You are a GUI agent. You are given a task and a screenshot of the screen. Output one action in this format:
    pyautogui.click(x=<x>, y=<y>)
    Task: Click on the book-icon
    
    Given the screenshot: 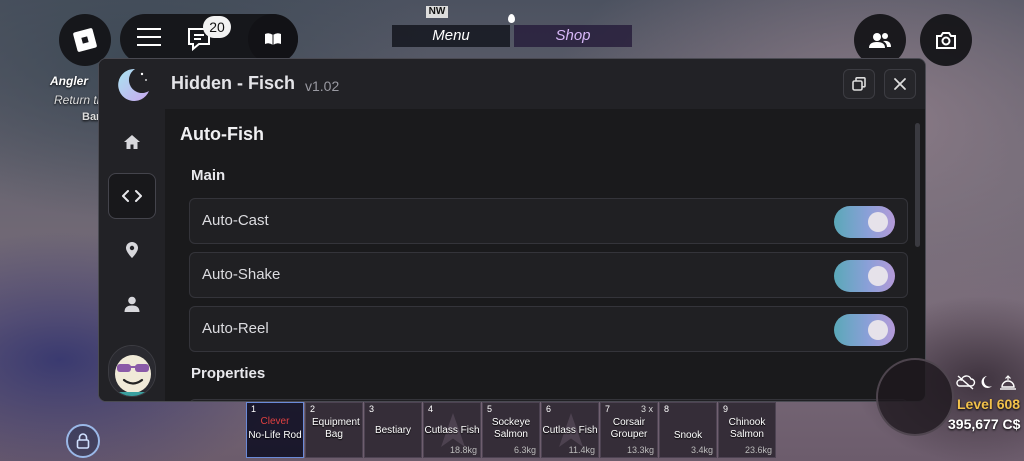 What is the action you would take?
    pyautogui.click(x=273, y=39)
    